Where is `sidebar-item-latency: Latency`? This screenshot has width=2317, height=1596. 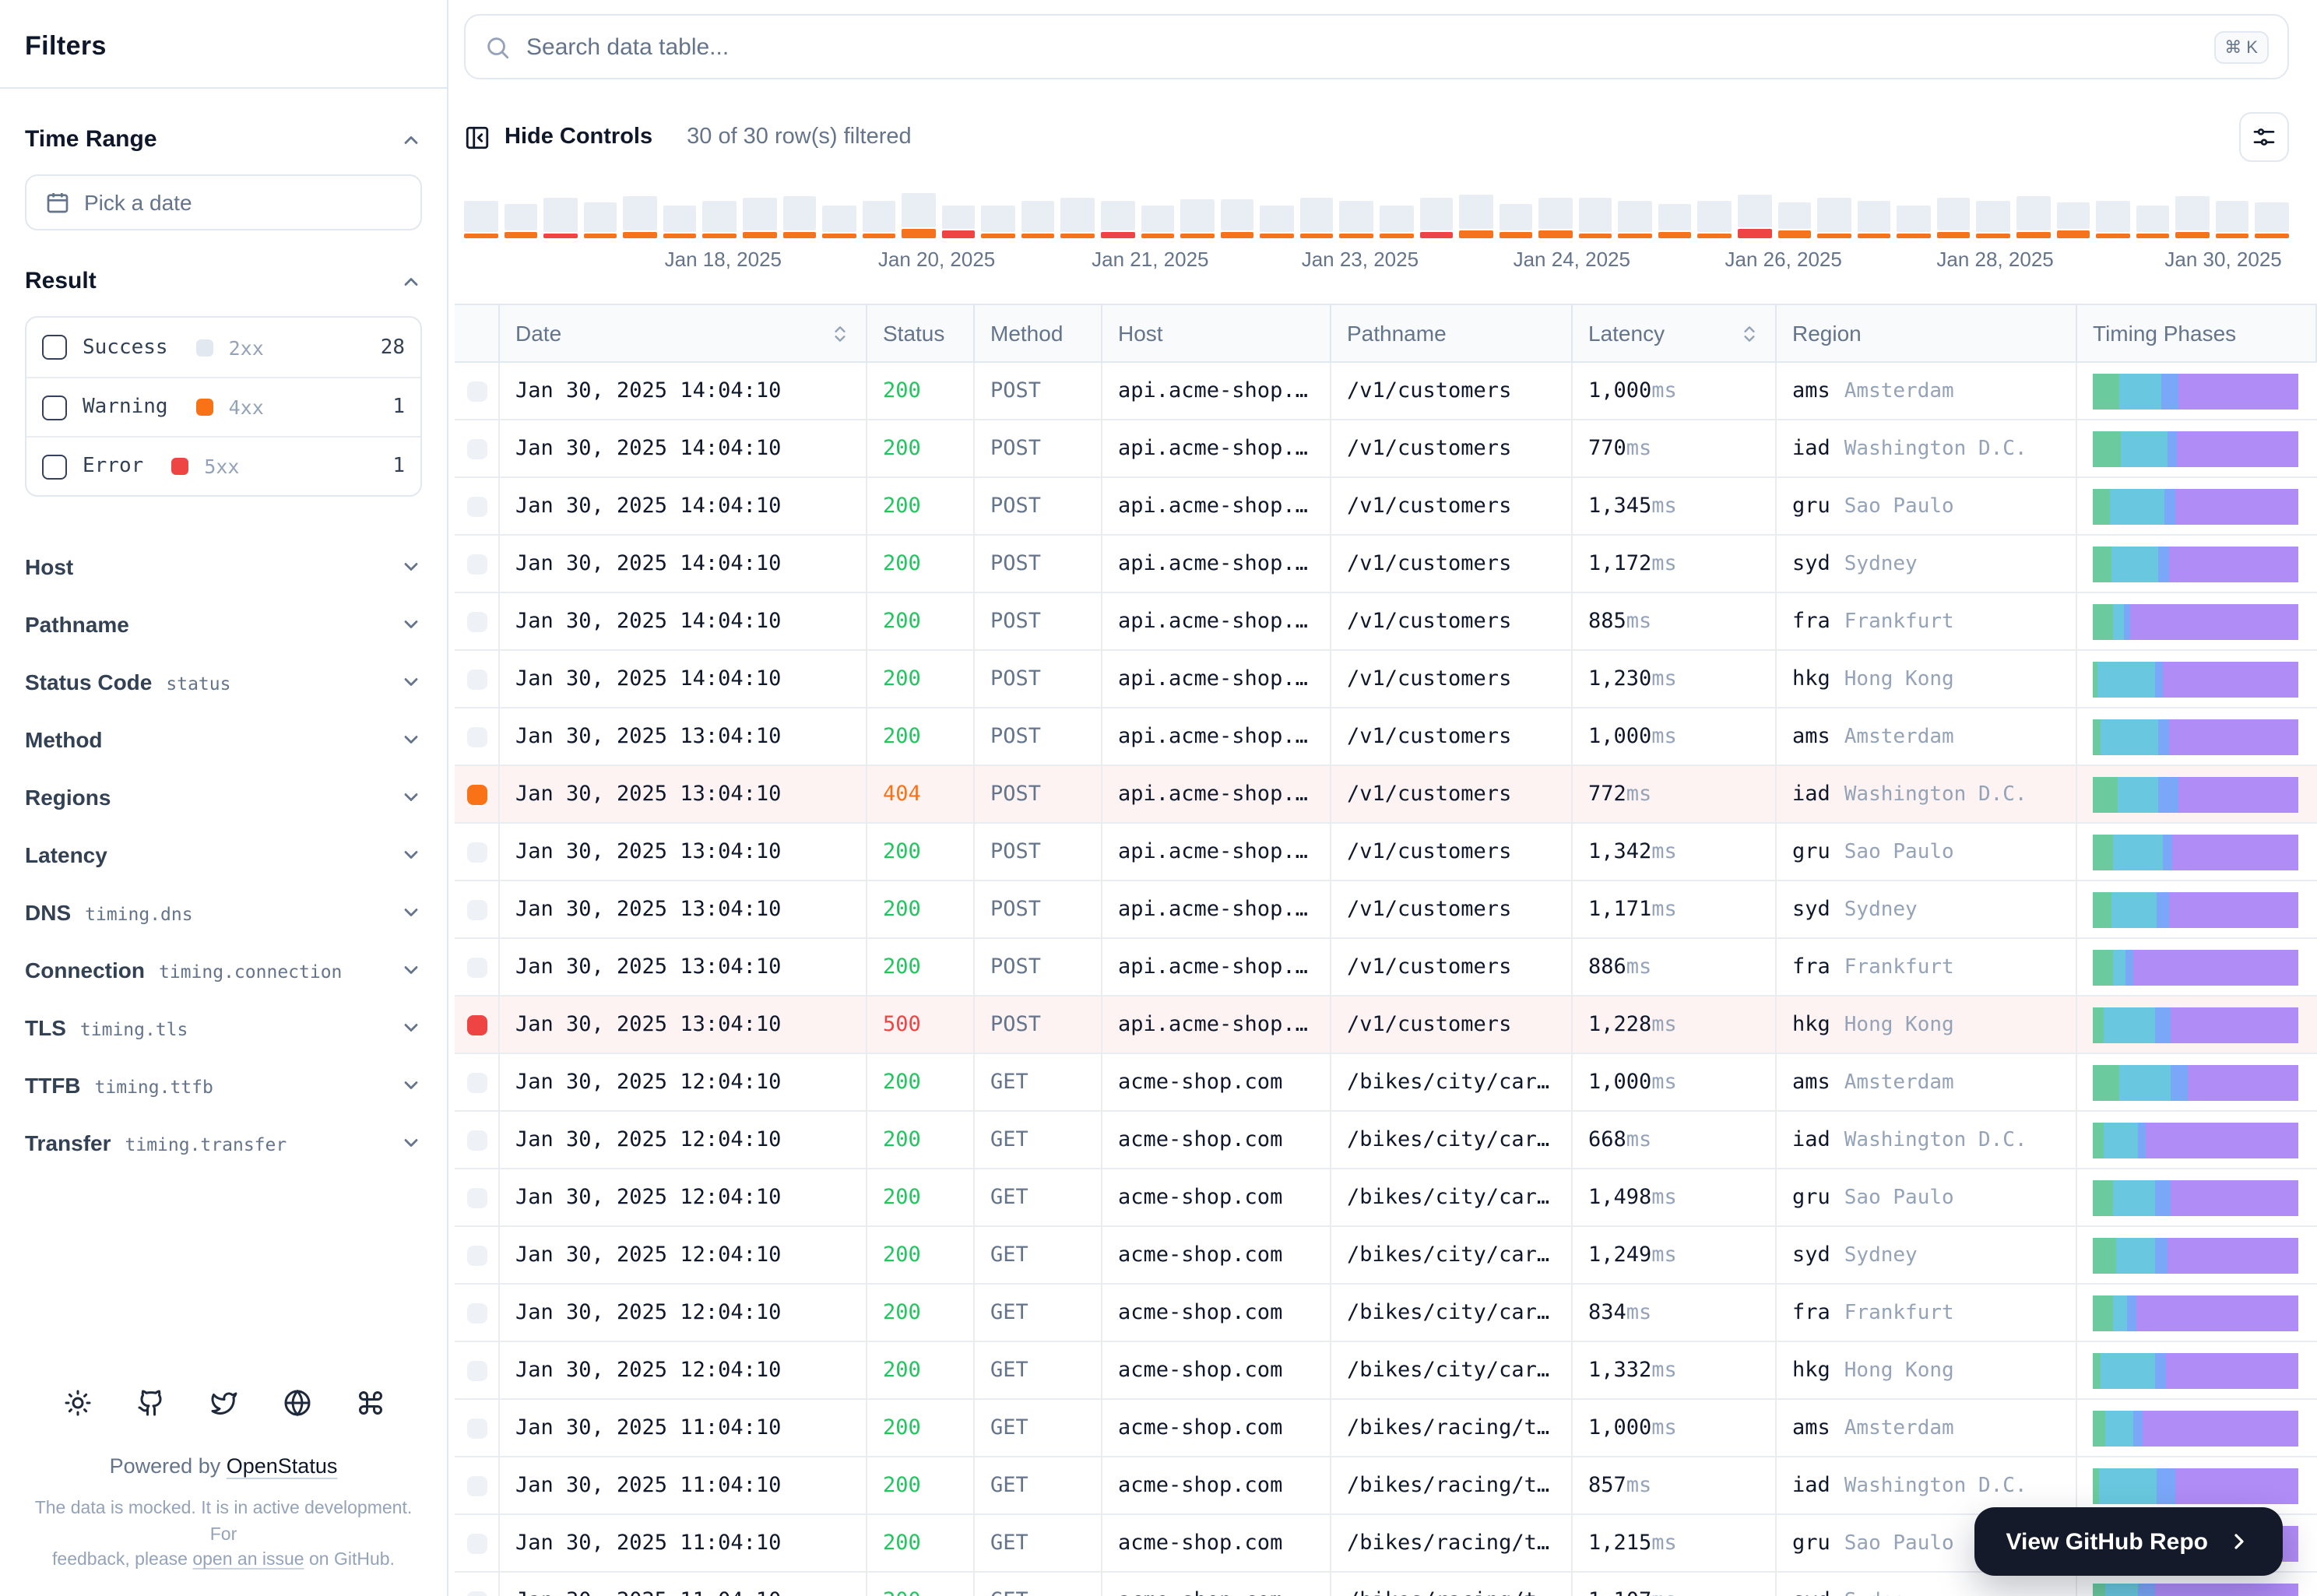 sidebar-item-latency: Latency is located at coordinates (223, 854).